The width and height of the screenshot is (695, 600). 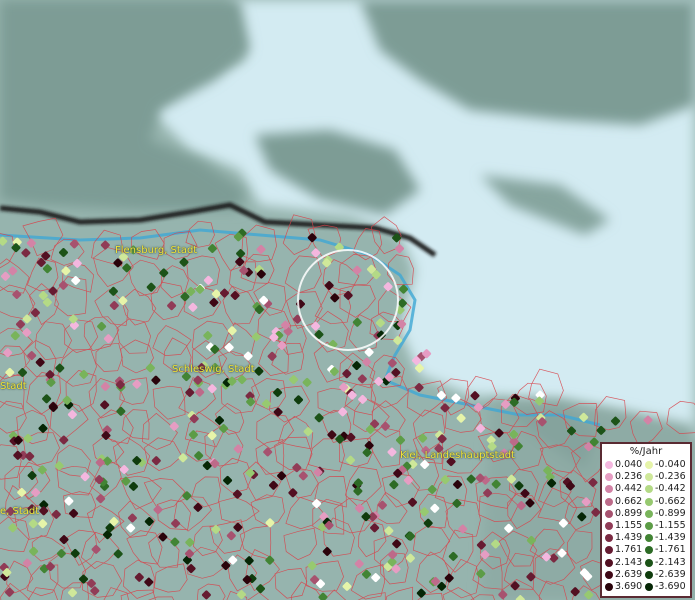 What do you see at coordinates (670, 477) in the screenshot?
I see `legend-label: -0.236` at bounding box center [670, 477].